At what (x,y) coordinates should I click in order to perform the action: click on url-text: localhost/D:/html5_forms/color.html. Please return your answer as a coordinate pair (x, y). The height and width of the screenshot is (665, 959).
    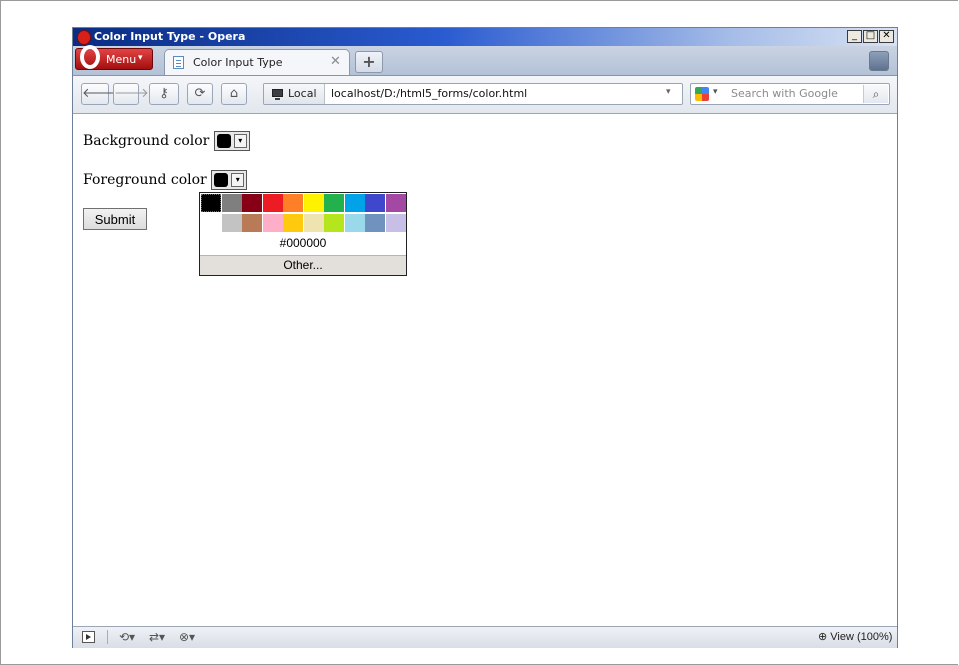
    Looking at the image, I should click on (429, 93).